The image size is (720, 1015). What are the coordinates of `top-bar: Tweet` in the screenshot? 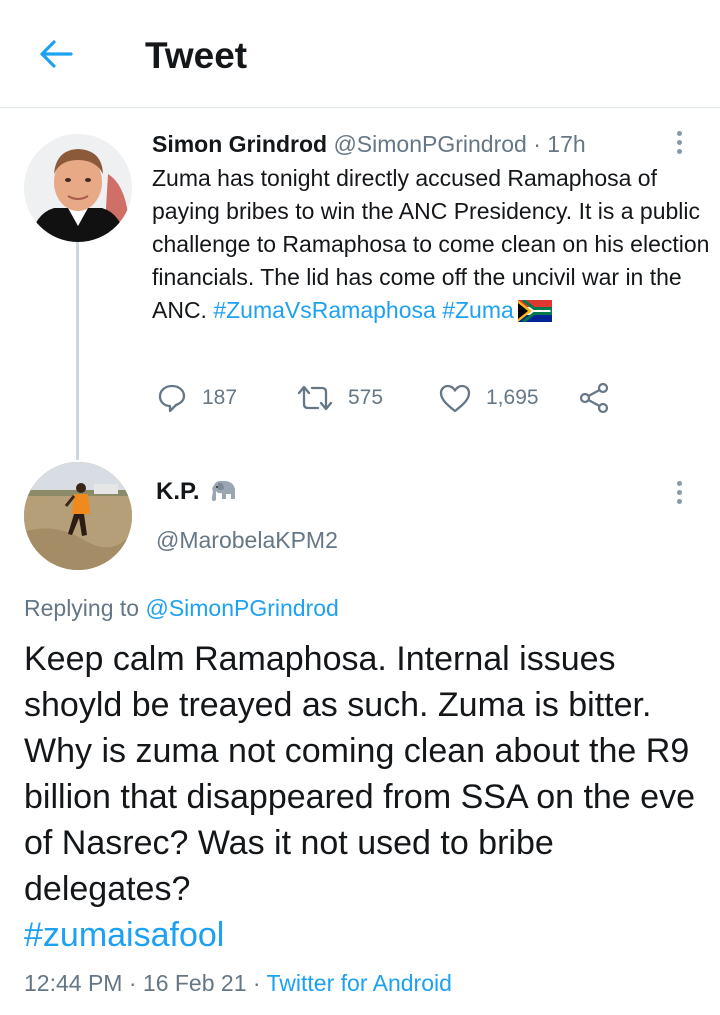 It's located at (360, 54).